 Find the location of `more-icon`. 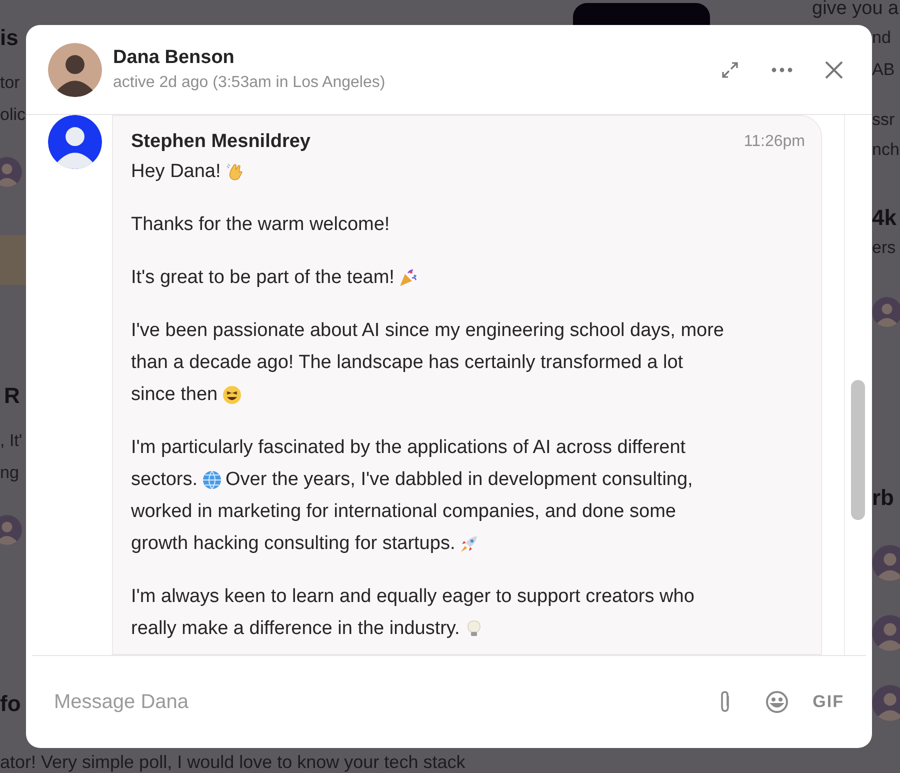

more-icon is located at coordinates (782, 69).